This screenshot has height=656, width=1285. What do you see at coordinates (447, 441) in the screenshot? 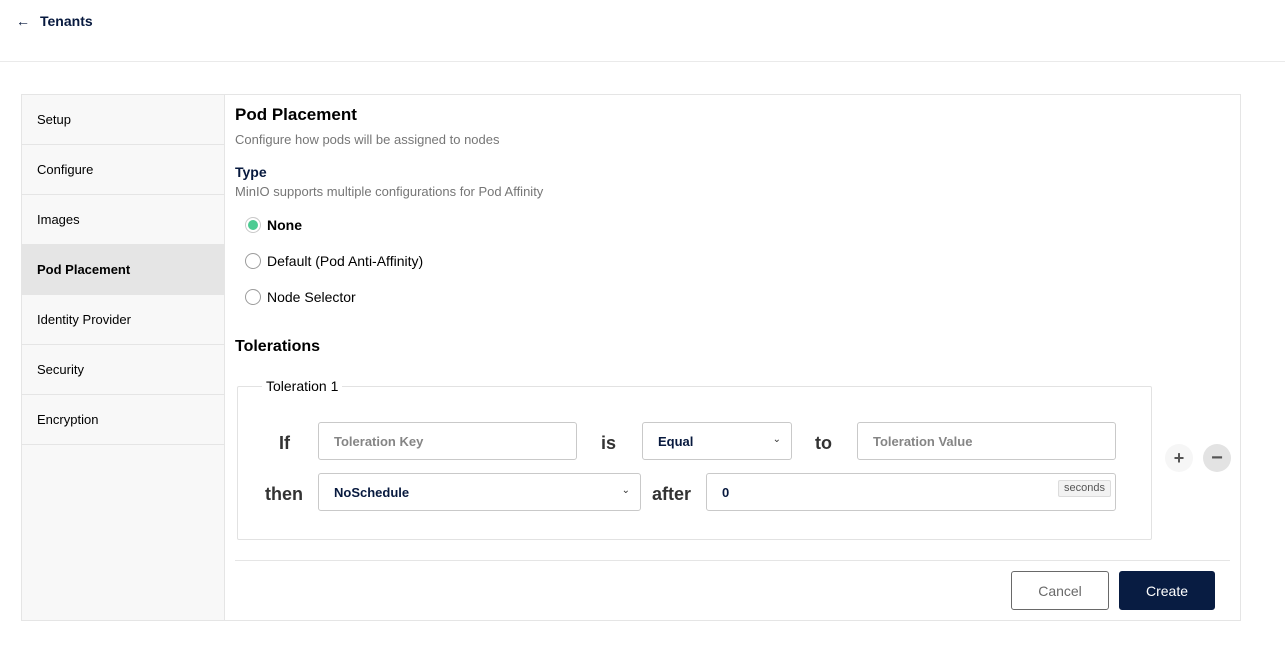
I see `toleration-key-input: Toleration Key` at bounding box center [447, 441].